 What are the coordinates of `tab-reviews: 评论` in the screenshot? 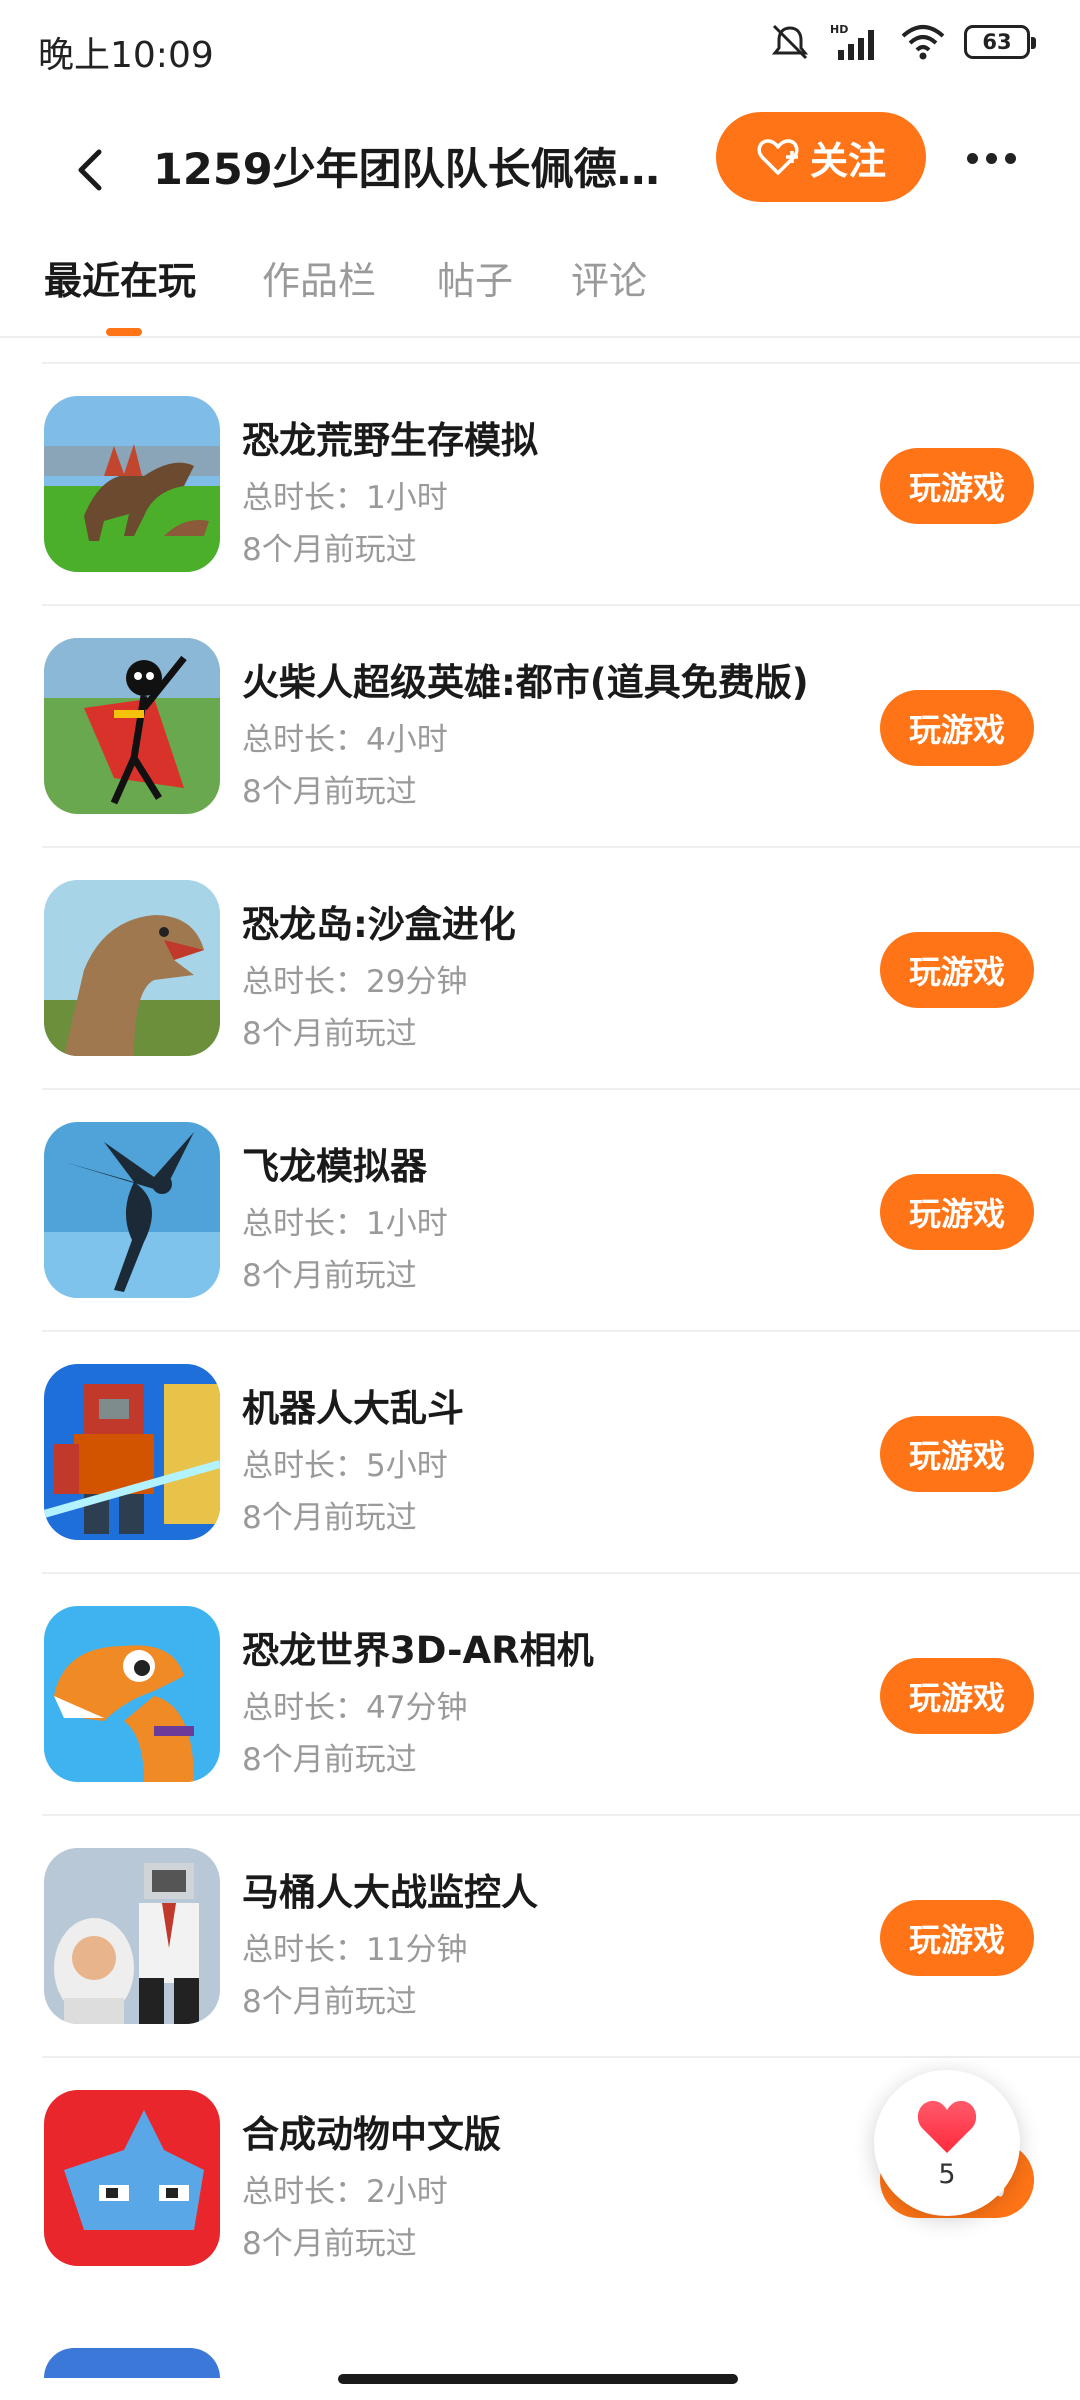 It's located at (609, 277).